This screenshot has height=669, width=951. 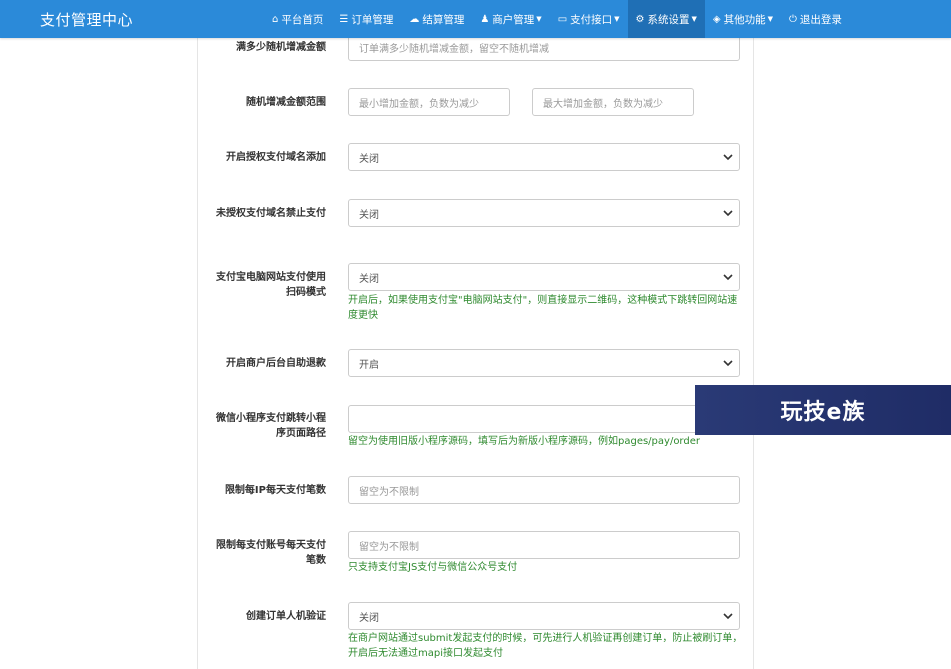 What do you see at coordinates (544, 419) in the screenshot?
I see `wechat-miniprogram-path-input` at bounding box center [544, 419].